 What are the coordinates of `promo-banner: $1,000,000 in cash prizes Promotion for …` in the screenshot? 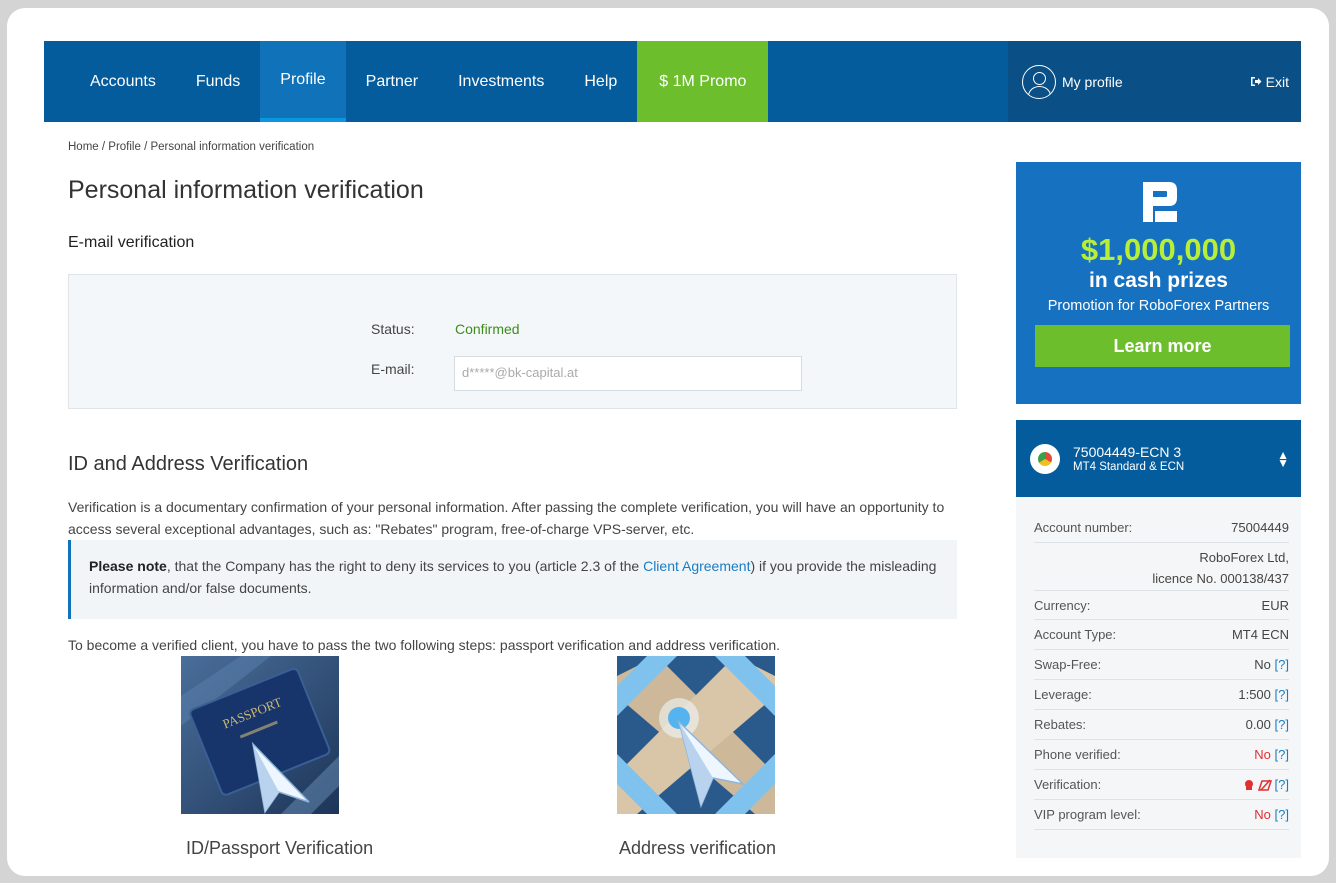 It's located at (1158, 283).